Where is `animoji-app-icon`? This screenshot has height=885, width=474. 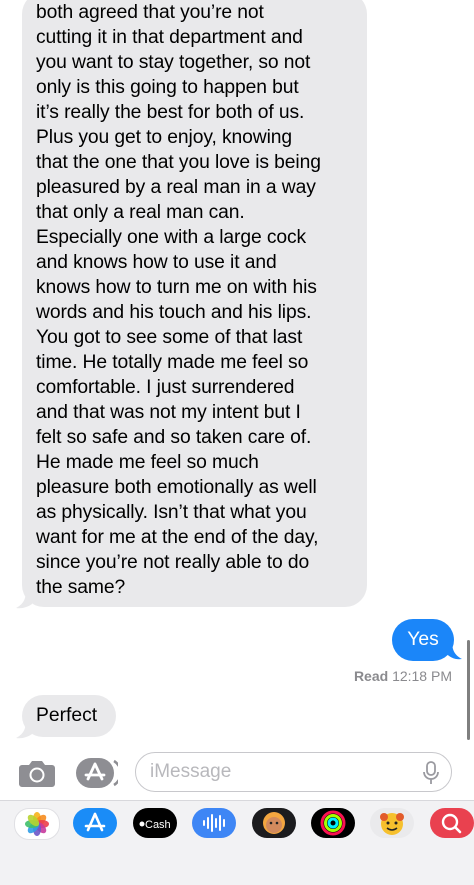
animoji-app-icon is located at coordinates (392, 823).